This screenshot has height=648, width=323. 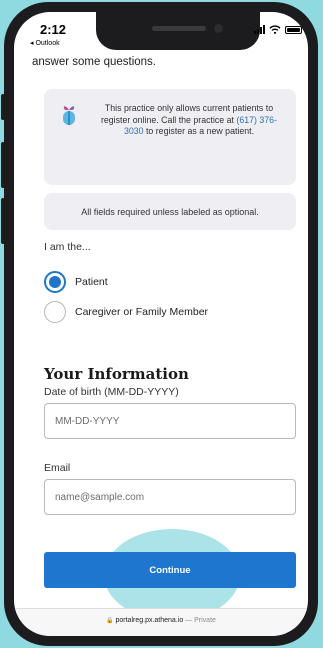 What do you see at coordinates (57, 468) in the screenshot?
I see `email-label: Email` at bounding box center [57, 468].